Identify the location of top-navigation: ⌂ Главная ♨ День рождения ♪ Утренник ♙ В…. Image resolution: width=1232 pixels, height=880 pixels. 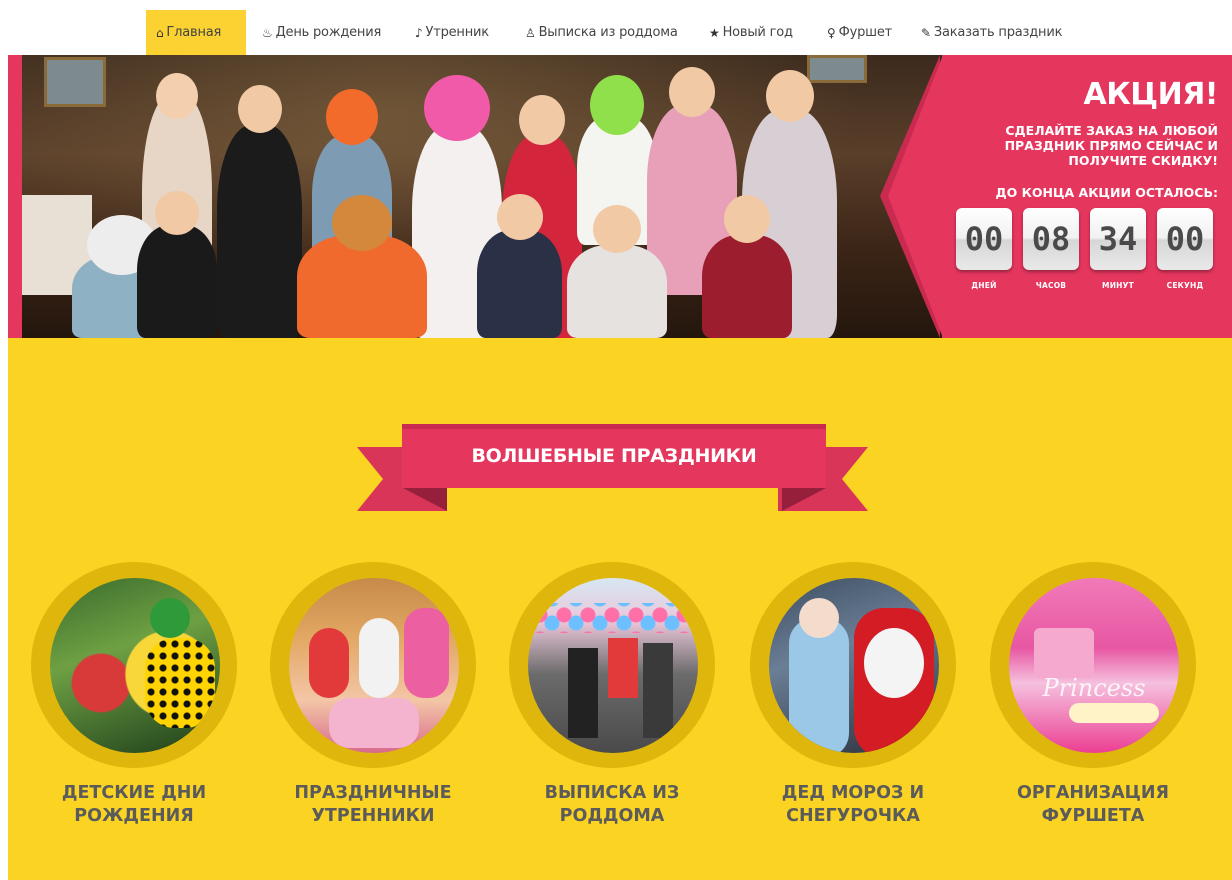
(616, 27).